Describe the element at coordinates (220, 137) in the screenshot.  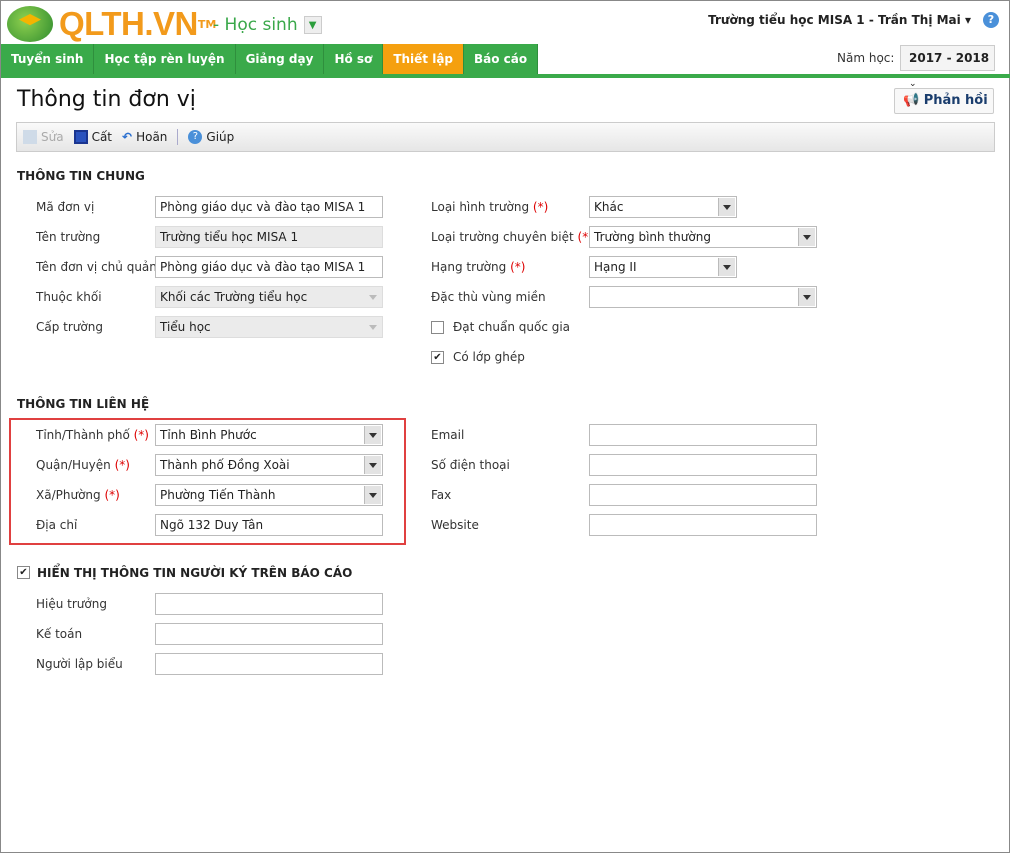
I see `help-label: Giúp` at that location.